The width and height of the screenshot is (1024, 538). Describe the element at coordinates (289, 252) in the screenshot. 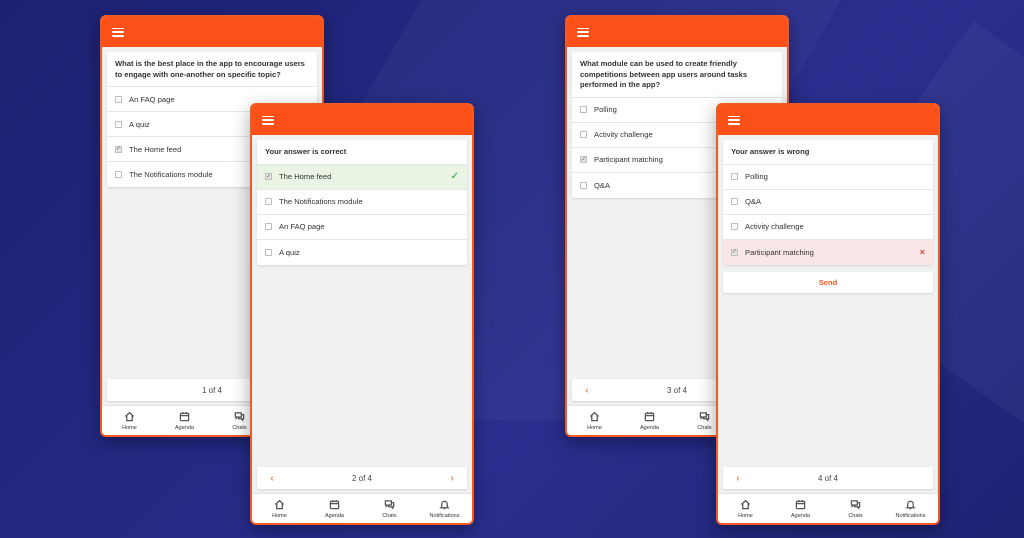

I see `option-label: A quiz` at that location.